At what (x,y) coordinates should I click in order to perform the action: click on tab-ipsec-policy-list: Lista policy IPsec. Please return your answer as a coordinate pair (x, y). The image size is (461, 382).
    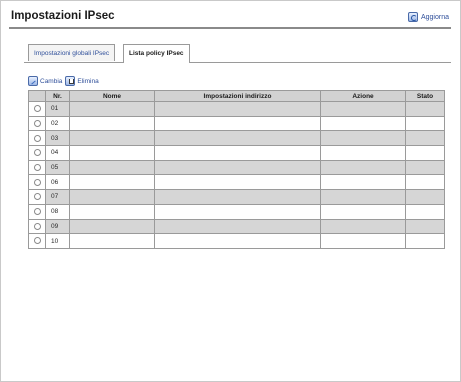
    Looking at the image, I should click on (156, 53).